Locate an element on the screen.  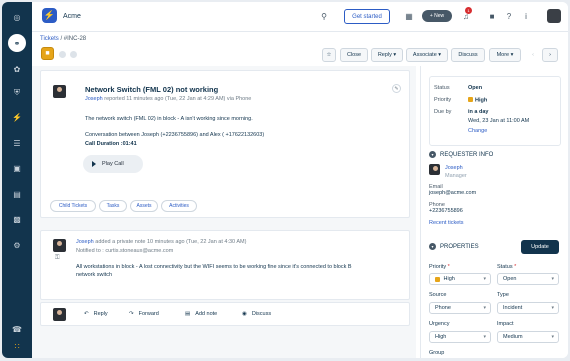
requester-section-header: ▾ REQUESTER INFO is located at coordinates (461, 154).